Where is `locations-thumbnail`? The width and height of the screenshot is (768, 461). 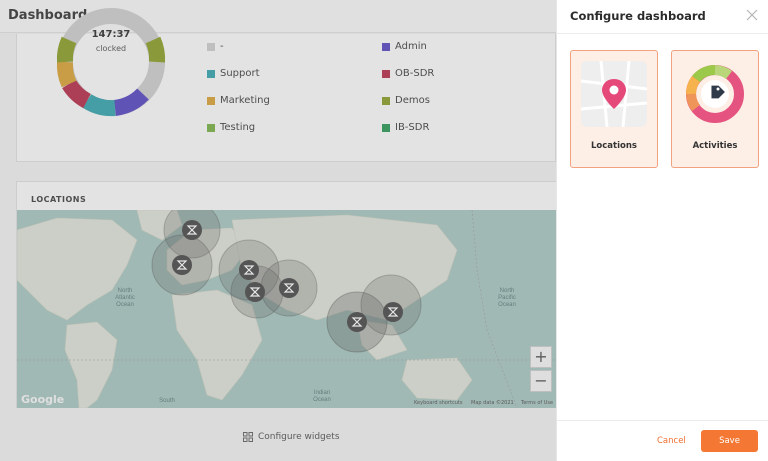
locations-thumbnail is located at coordinates (614, 94).